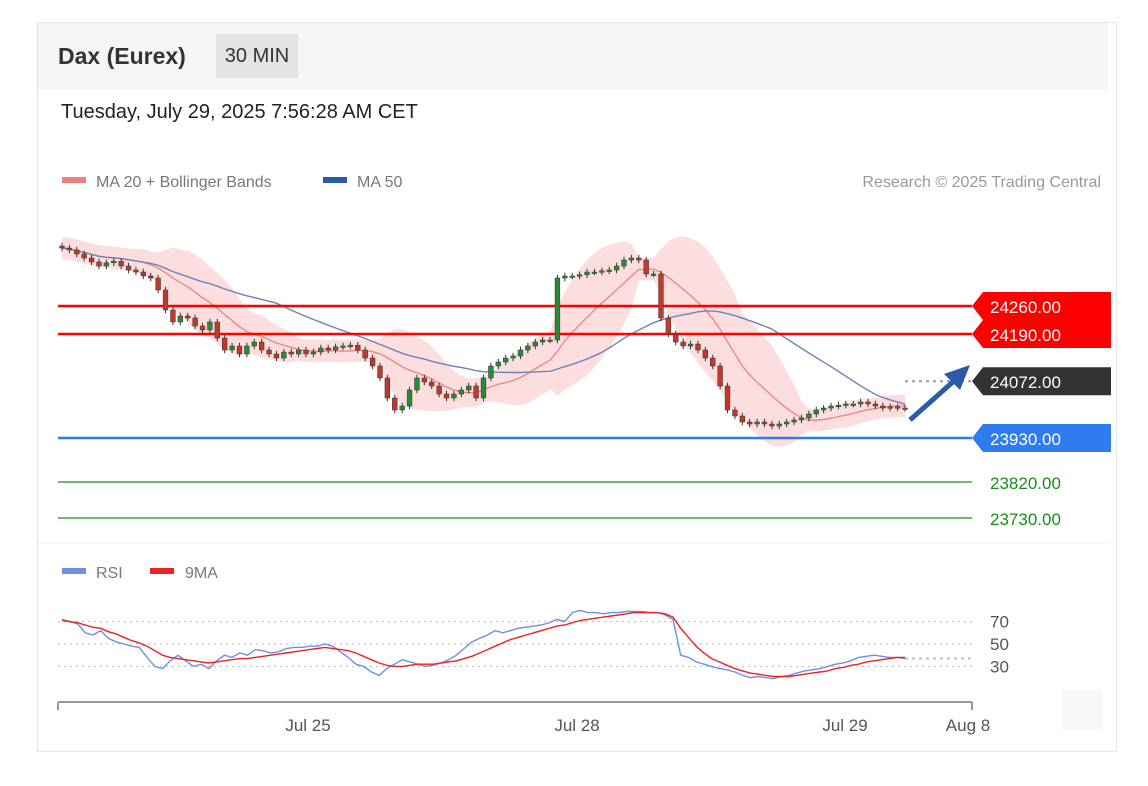  I want to click on legend-swatch-rsi, so click(74, 571).